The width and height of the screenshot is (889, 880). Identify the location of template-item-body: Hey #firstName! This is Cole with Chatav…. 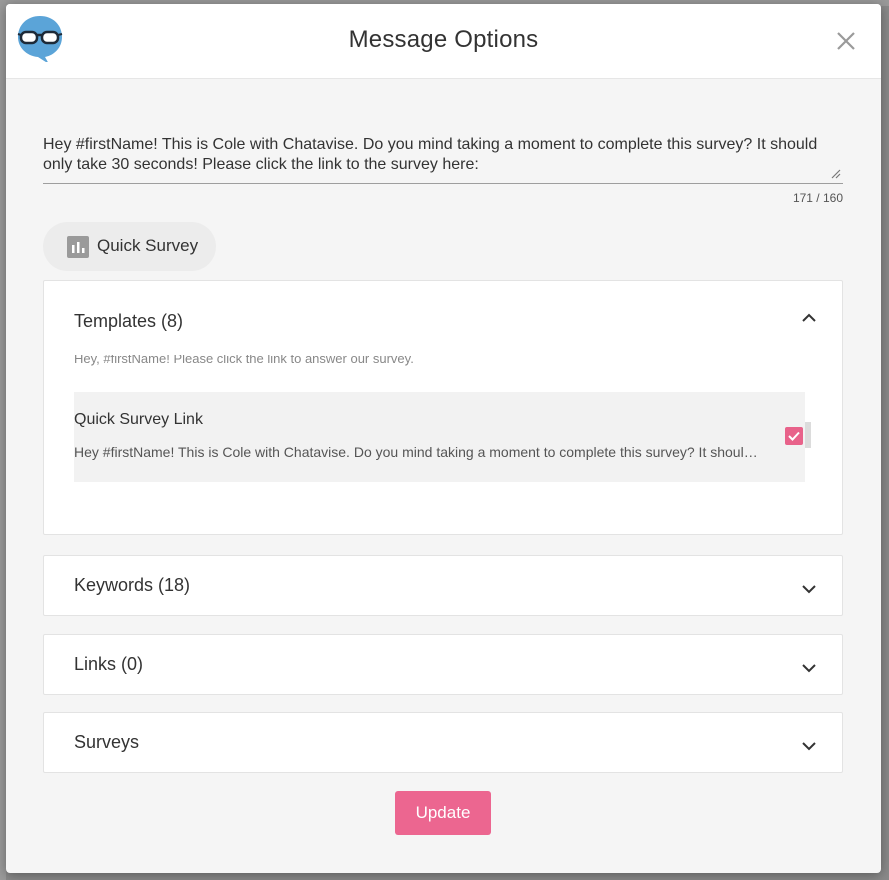
(416, 452).